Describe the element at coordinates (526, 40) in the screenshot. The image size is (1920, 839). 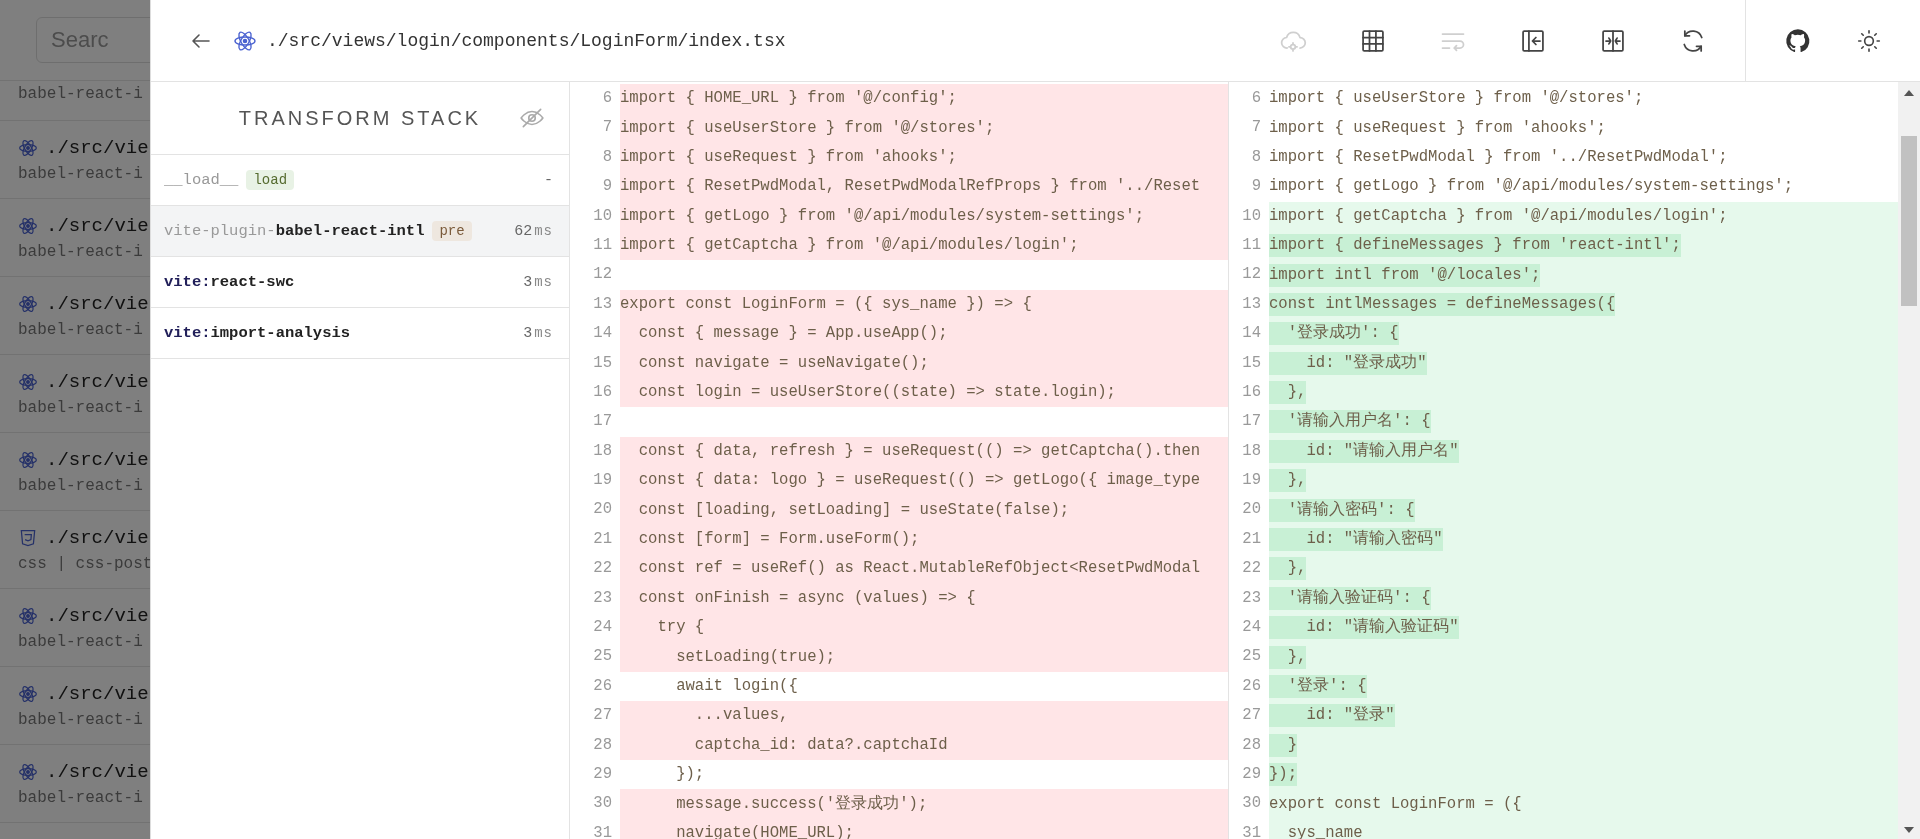
I see `file-path: ./src/views/login/components/LoginForm/index.tsx` at that location.